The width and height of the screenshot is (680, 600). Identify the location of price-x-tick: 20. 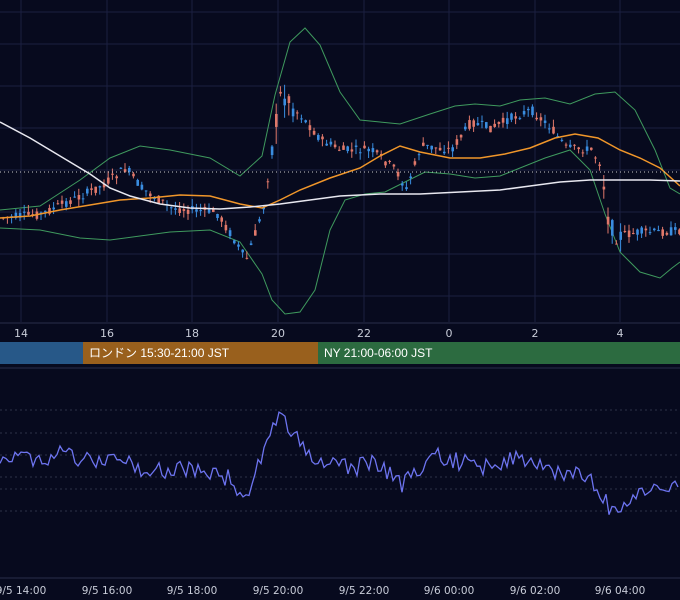
(278, 333).